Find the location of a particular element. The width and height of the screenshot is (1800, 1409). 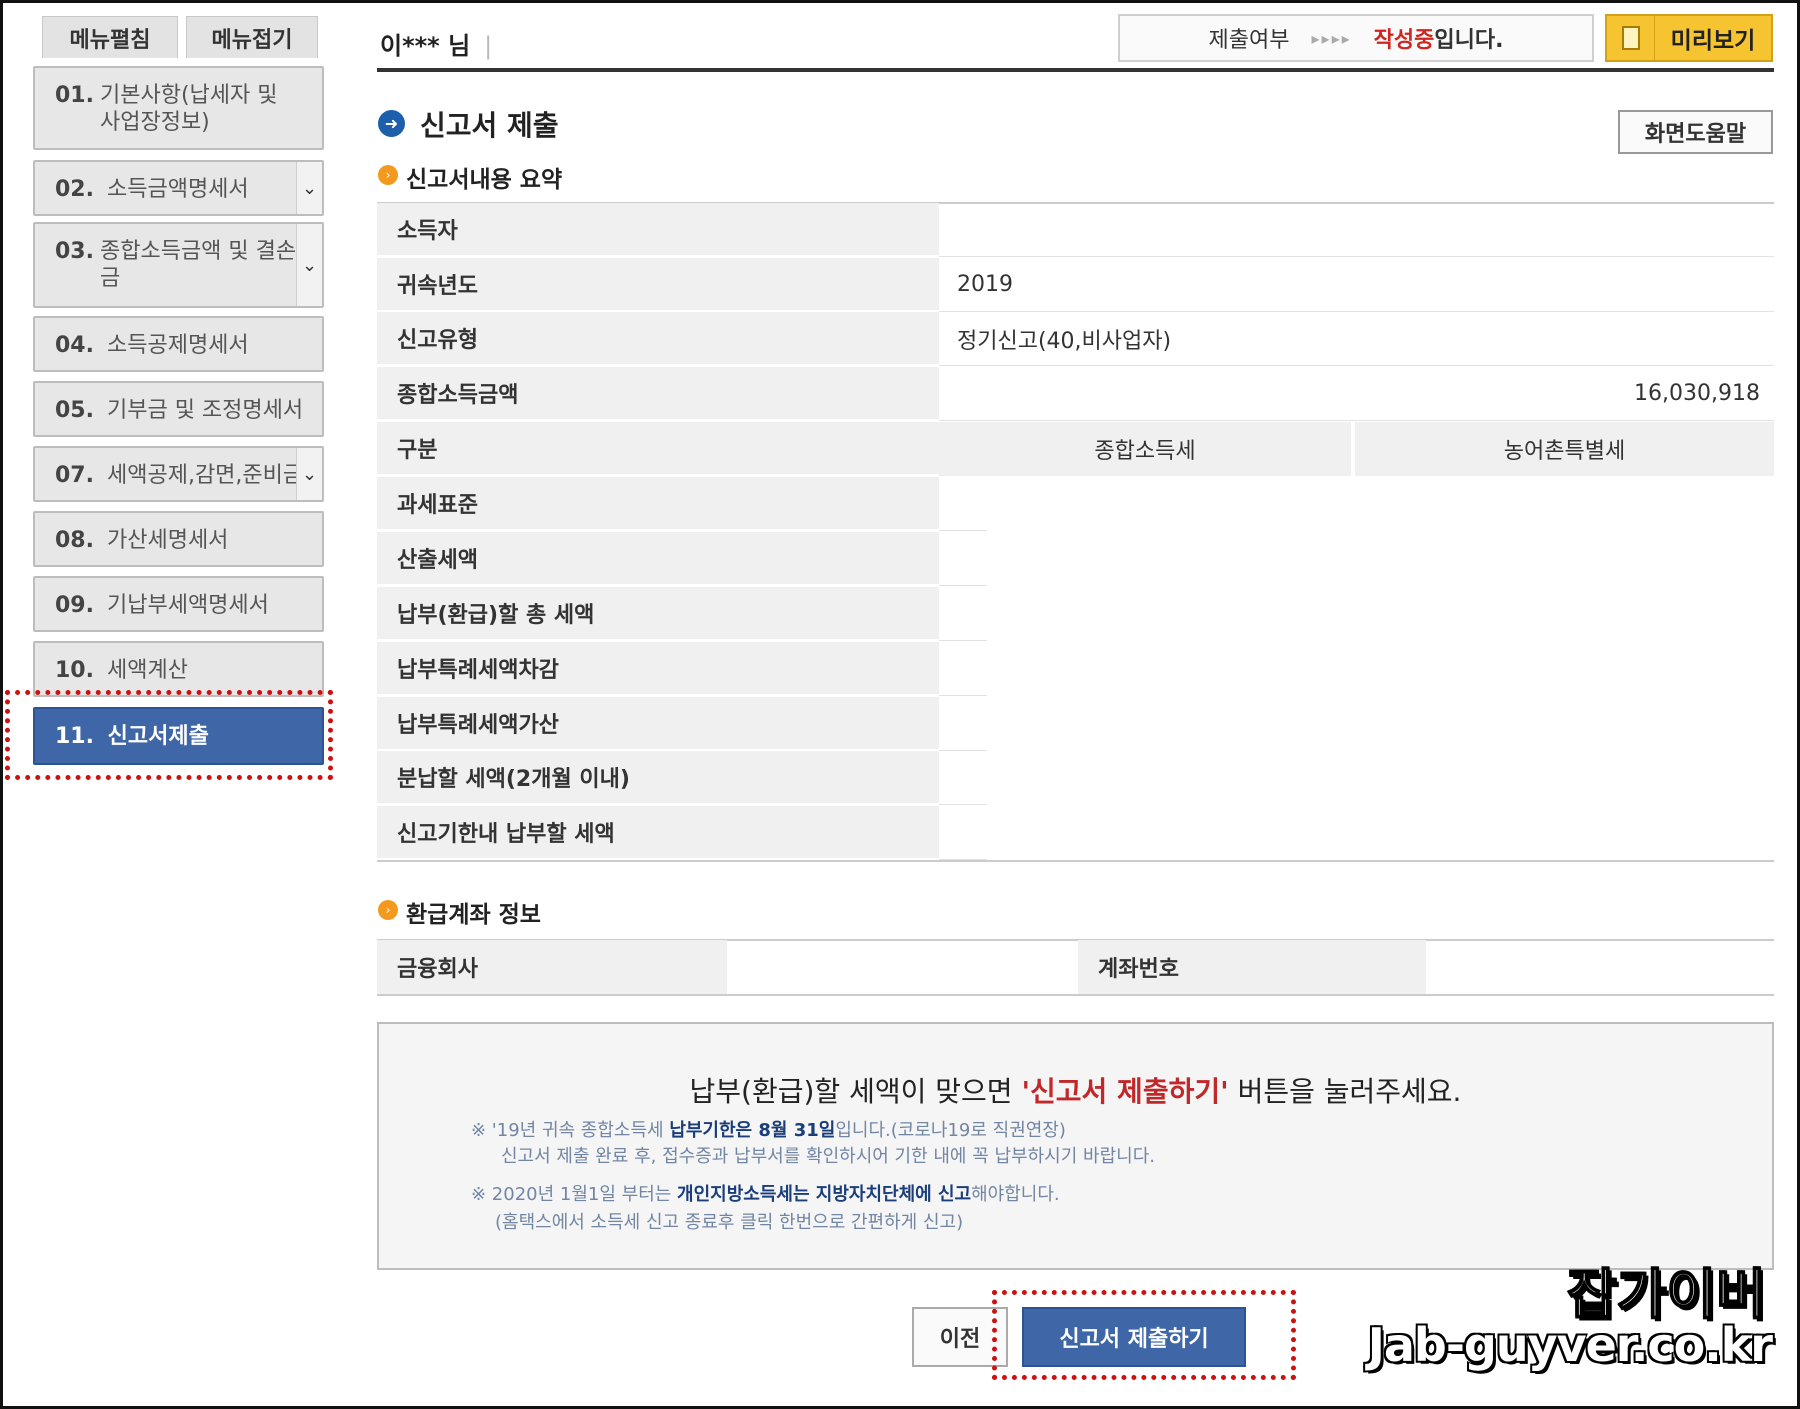

row-label-special-deduct: 납부특례세액차감 is located at coordinates (658, 669).